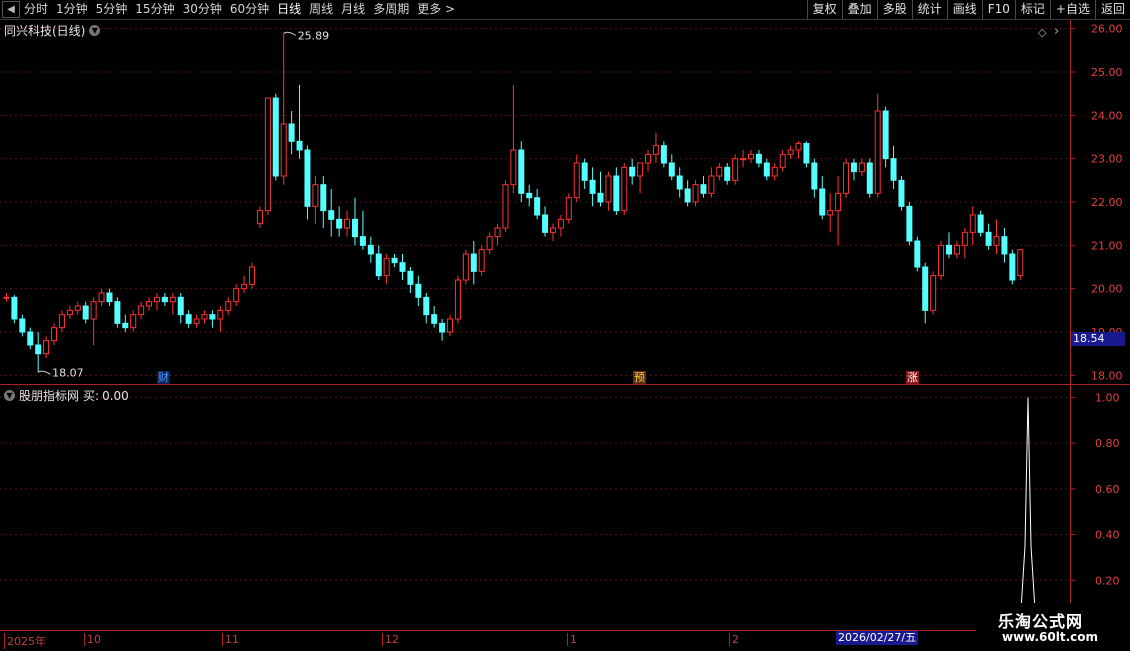 The width and height of the screenshot is (1130, 651). I want to click on period-tab-4: 30分钟, so click(202, 9).